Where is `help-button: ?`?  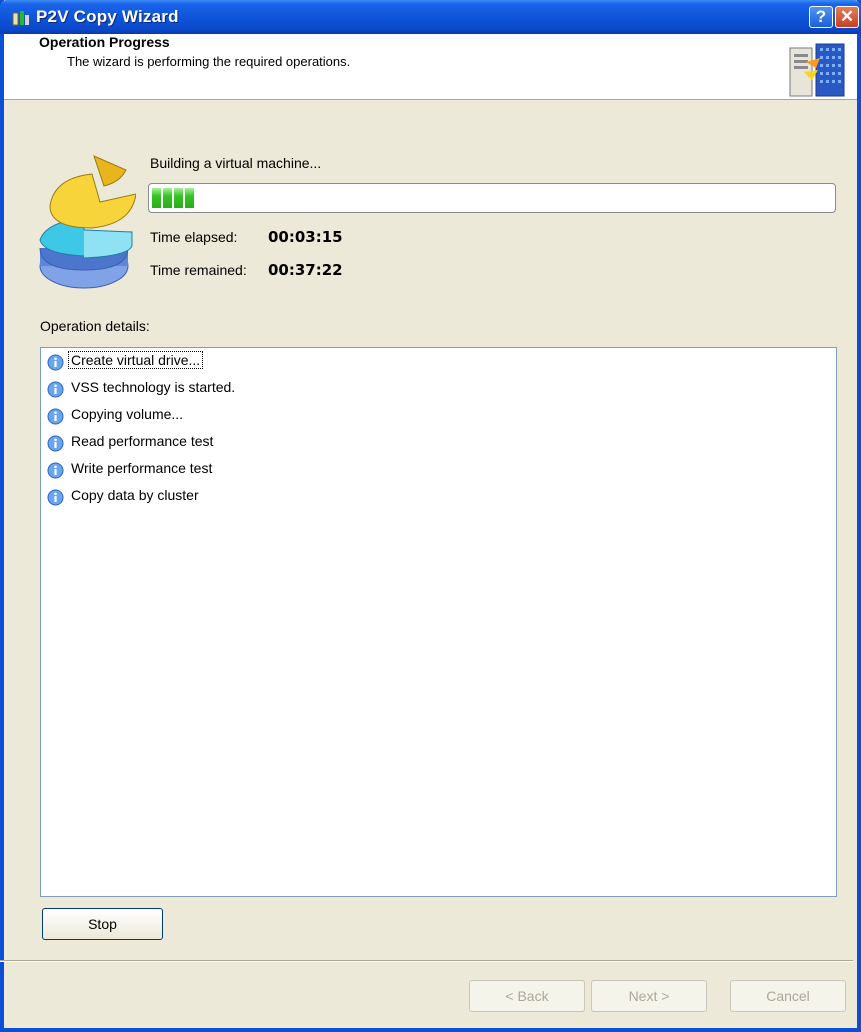 help-button: ? is located at coordinates (821, 17).